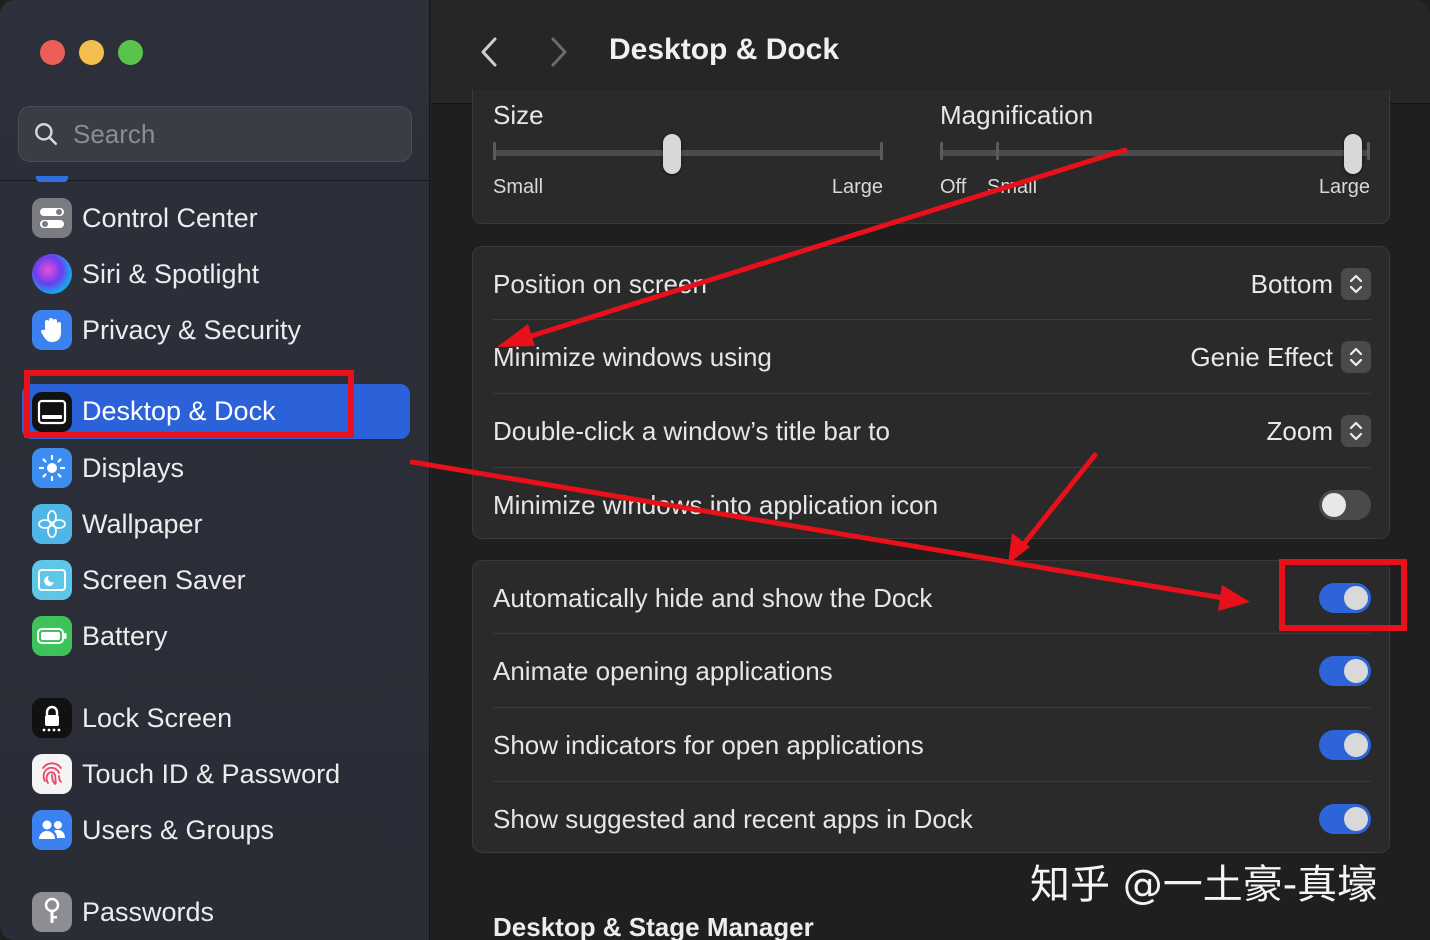 Image resolution: width=1430 pixels, height=940 pixels. I want to click on sidebar-item-label: Wallpaper, so click(142, 523).